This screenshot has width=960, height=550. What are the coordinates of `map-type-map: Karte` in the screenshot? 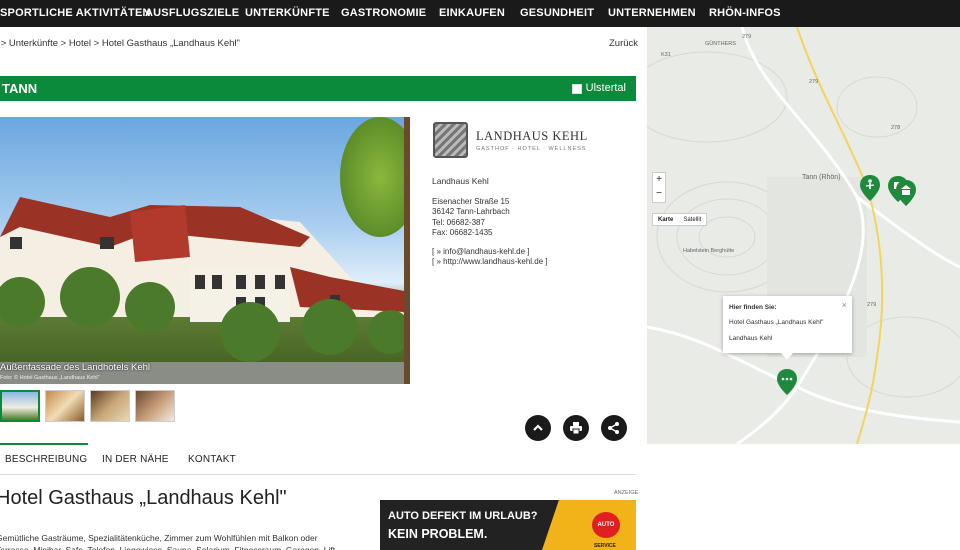 It's located at (665, 219).